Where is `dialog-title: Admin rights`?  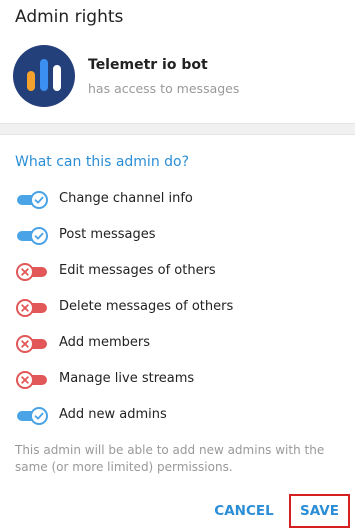 dialog-title: Admin rights is located at coordinates (69, 17).